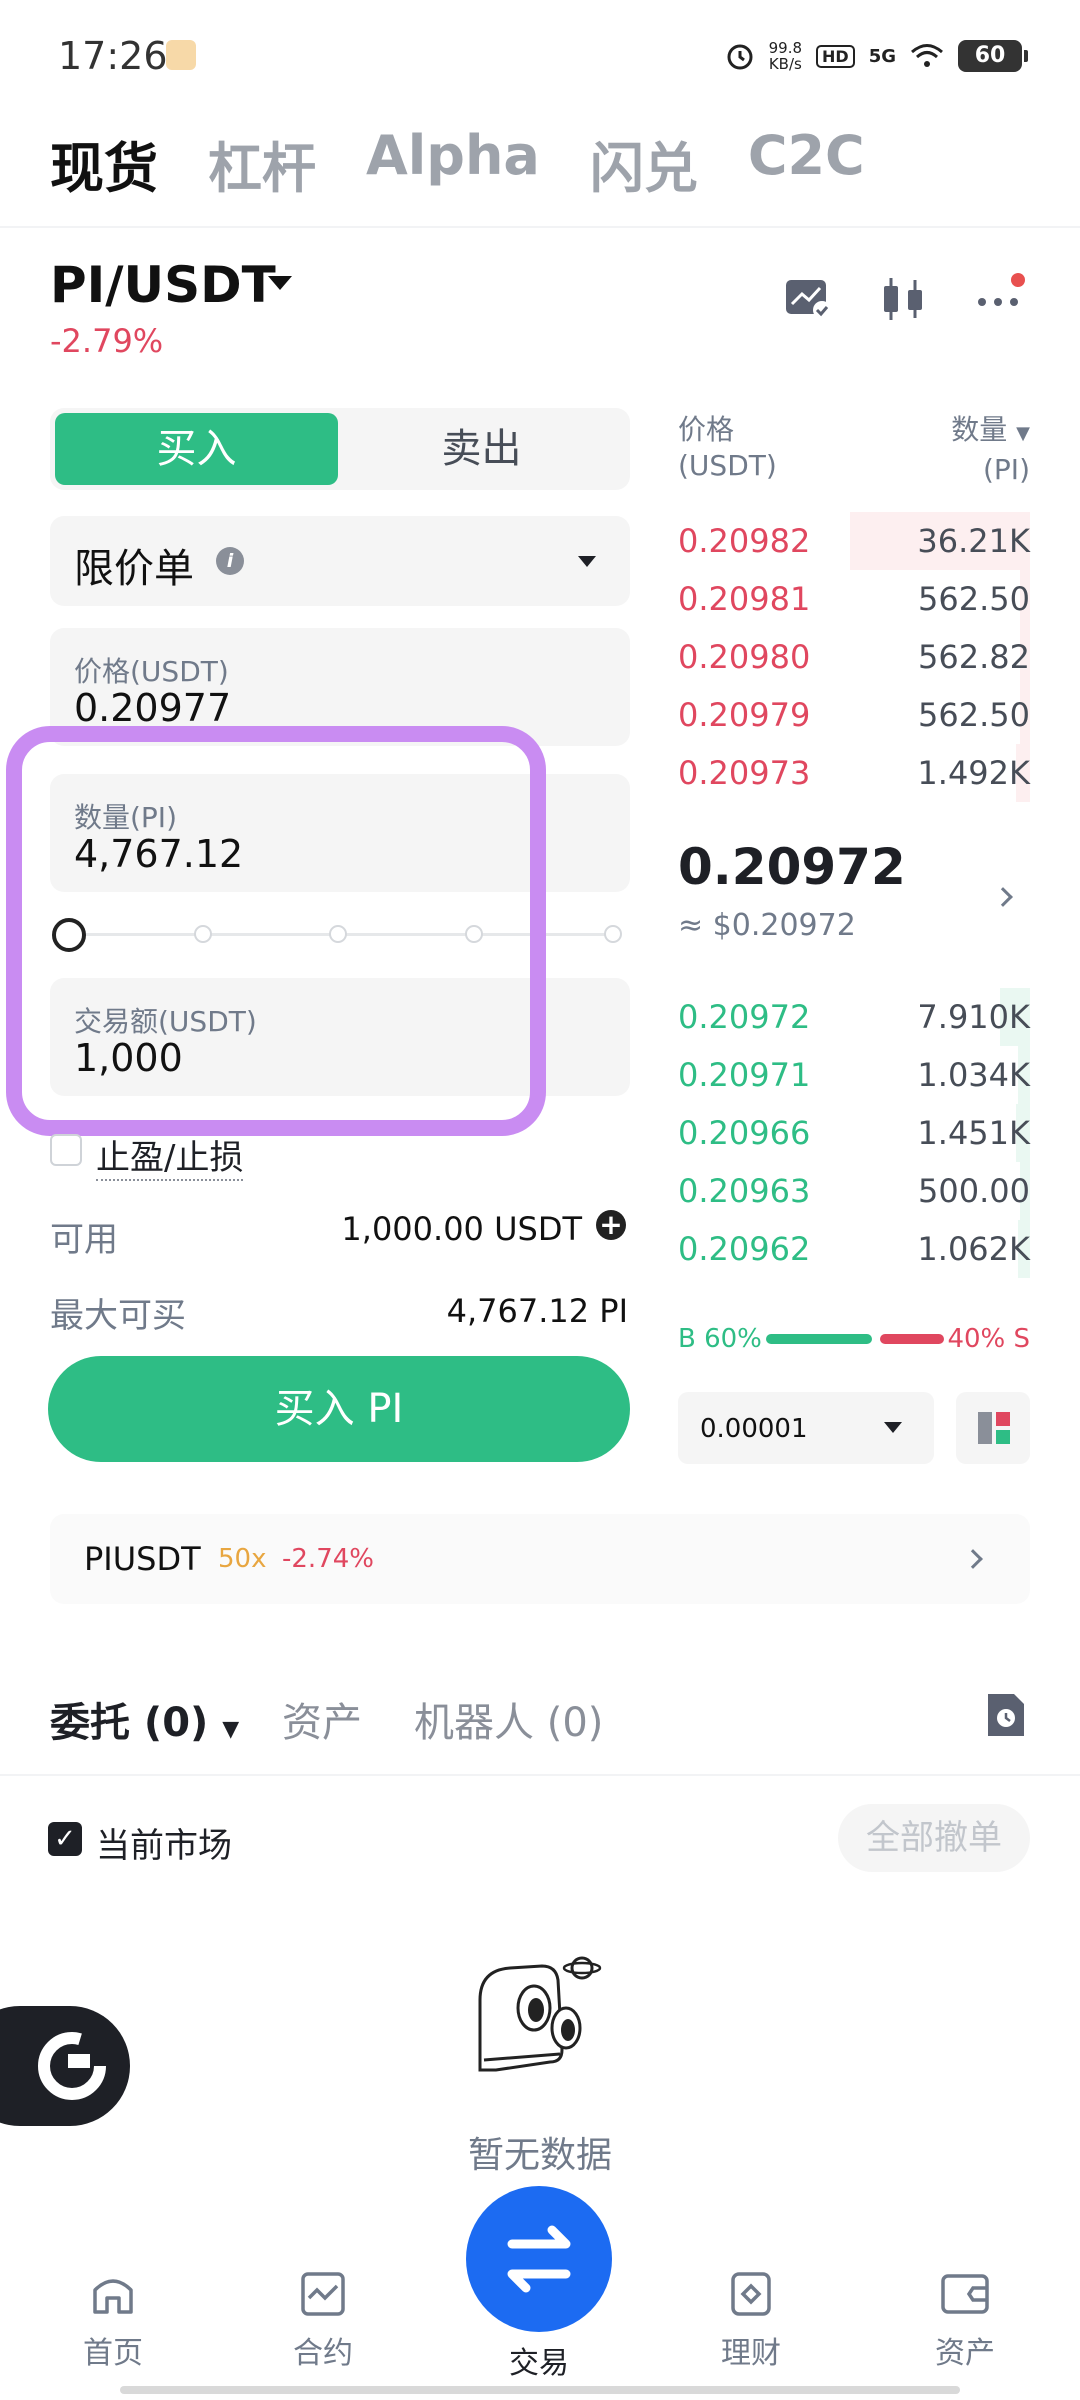 The height and width of the screenshot is (2400, 1080). Describe the element at coordinates (151, 671) in the screenshot. I see `price-label: 价格(USDT)` at that location.